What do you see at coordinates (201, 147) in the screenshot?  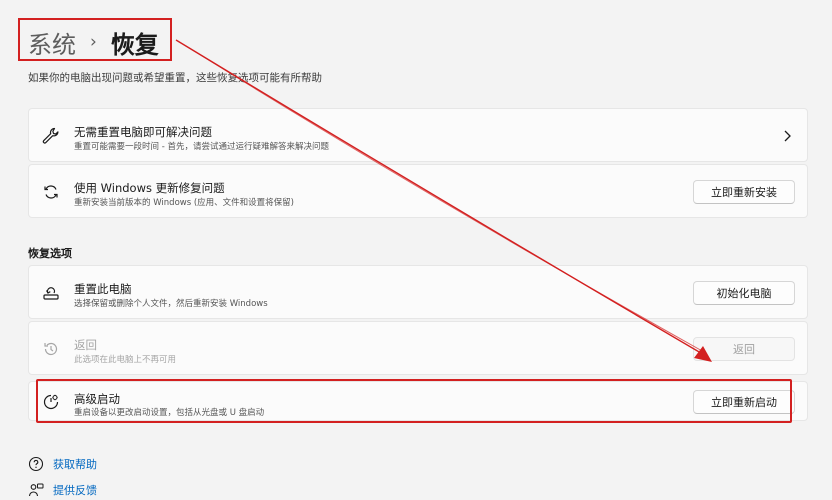 I see `fix-problems-desc: 重置可能需要一段时间 - 首先，请尝试通过运行疑难解答来解决问题` at bounding box center [201, 147].